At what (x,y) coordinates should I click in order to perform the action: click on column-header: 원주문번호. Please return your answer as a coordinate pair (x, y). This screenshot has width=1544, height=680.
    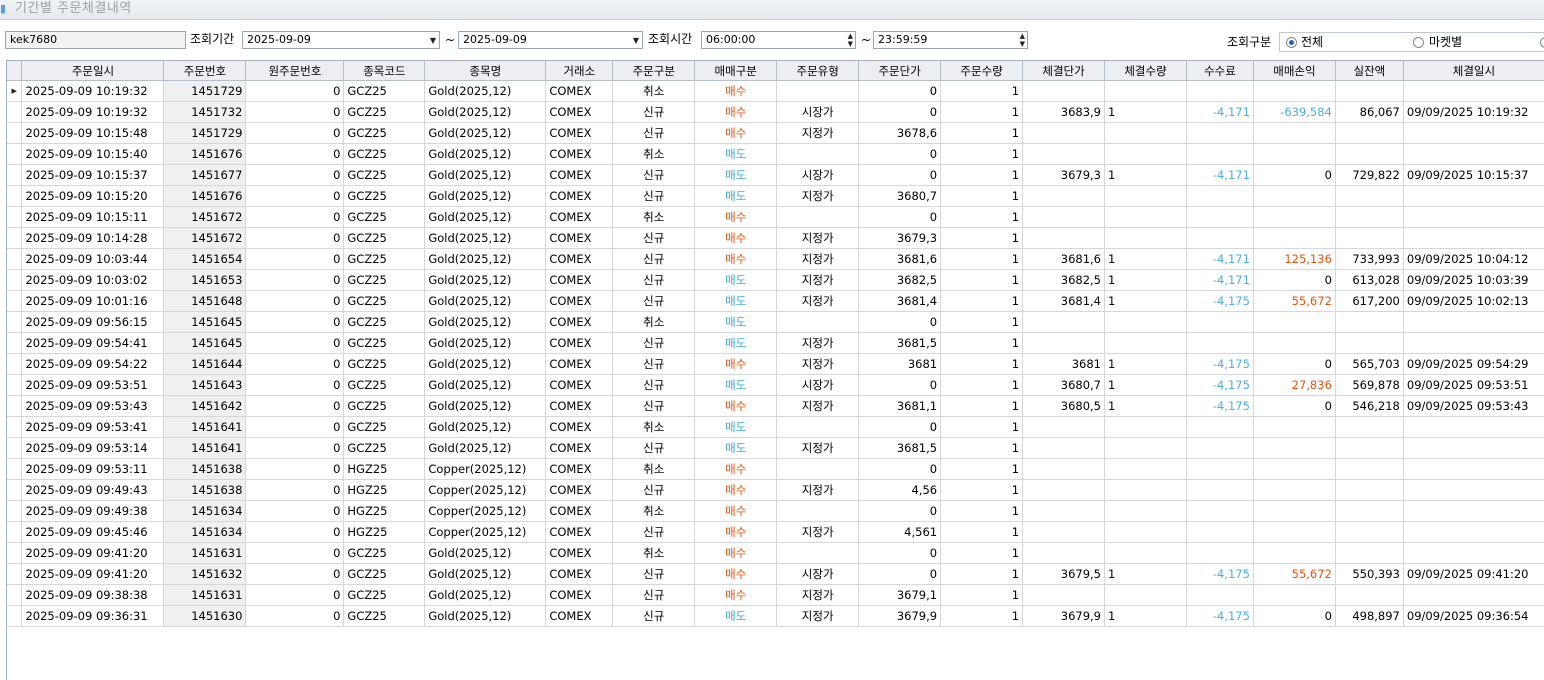
    Looking at the image, I should click on (295, 71).